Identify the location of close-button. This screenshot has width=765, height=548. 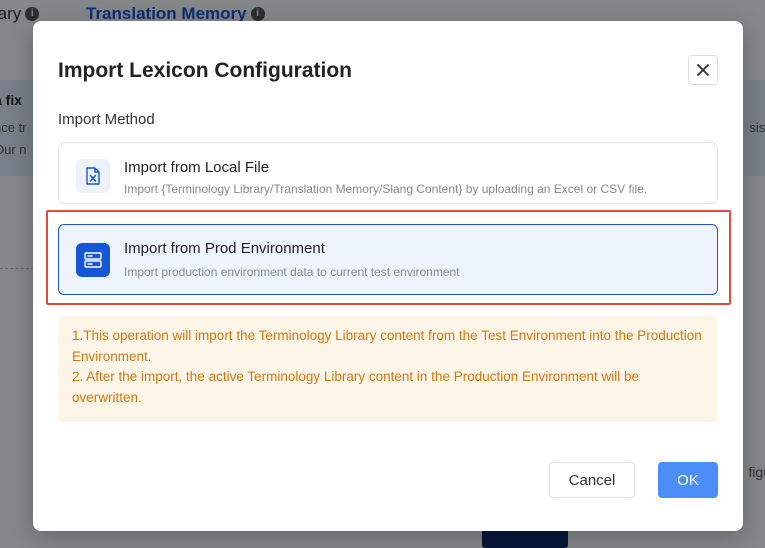
(703, 70).